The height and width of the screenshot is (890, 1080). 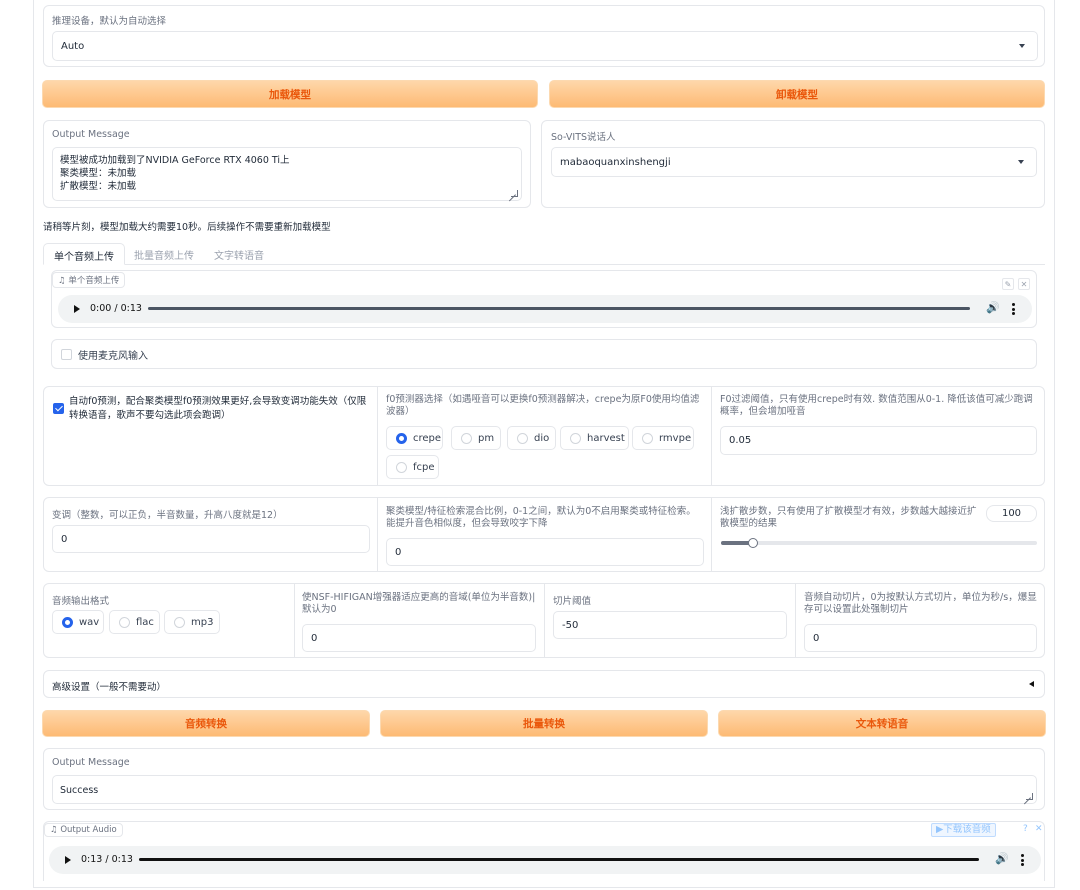 What do you see at coordinates (466, 438) in the screenshot?
I see `radio-pm` at bounding box center [466, 438].